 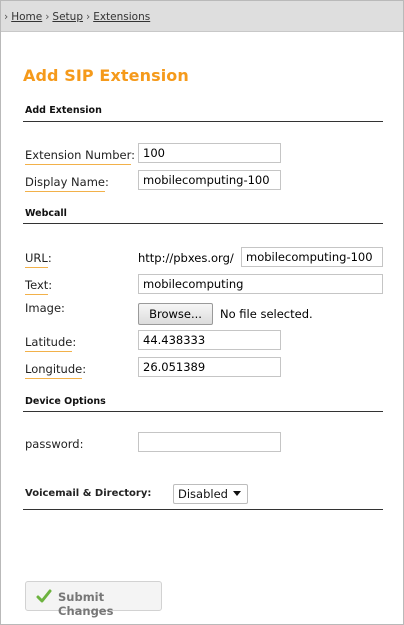 What do you see at coordinates (237, 493) in the screenshot?
I see `chevron-down-icon` at bounding box center [237, 493].